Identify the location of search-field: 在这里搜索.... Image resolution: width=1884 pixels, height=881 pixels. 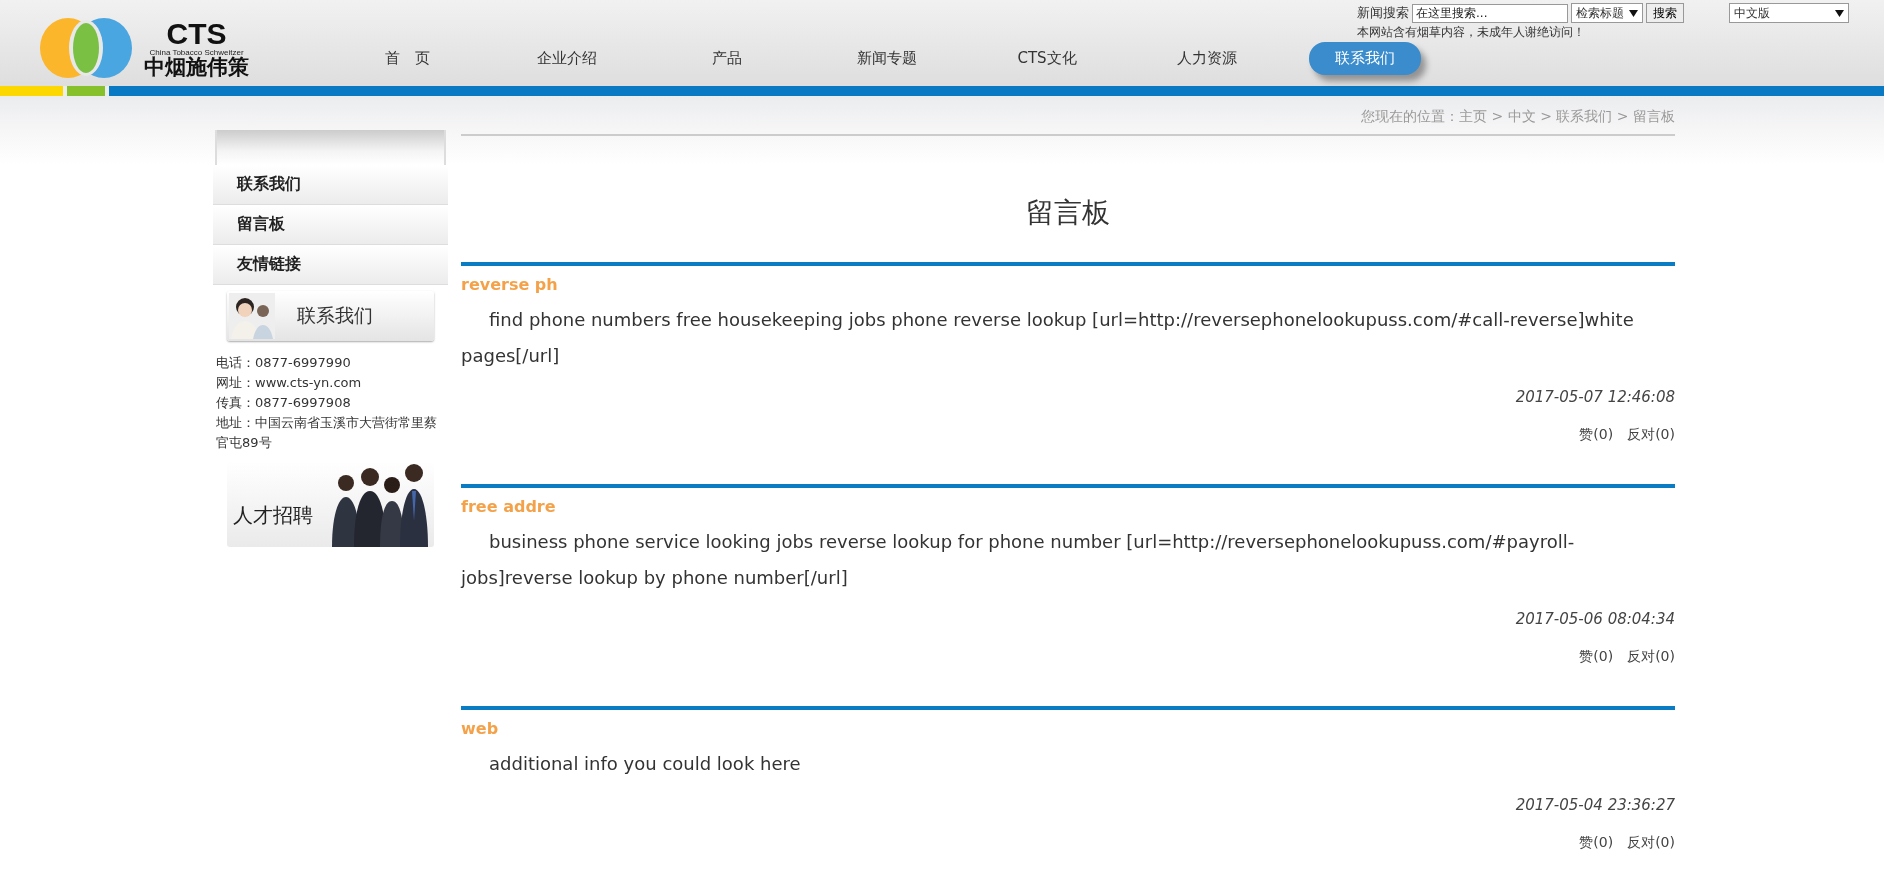
(1490, 13).